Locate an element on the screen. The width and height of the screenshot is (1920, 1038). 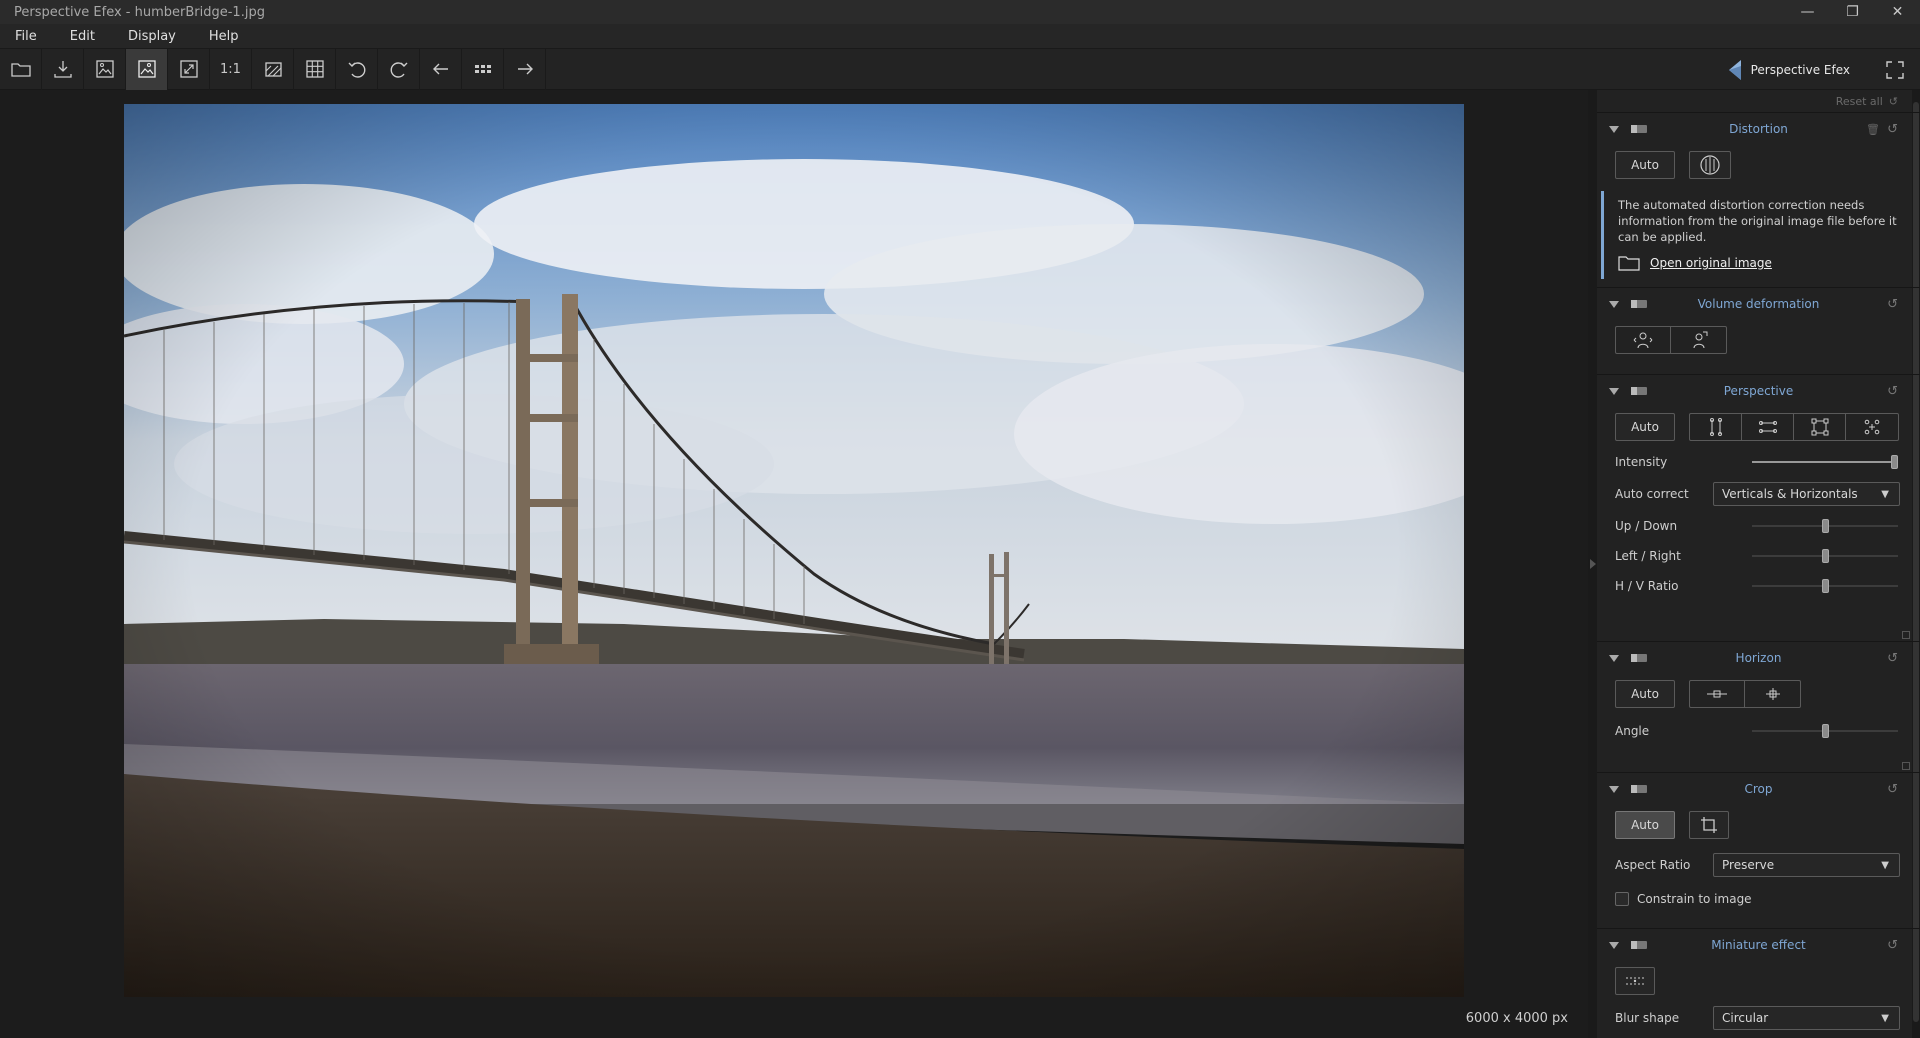
volume-mode-group is located at coordinates (1671, 340).